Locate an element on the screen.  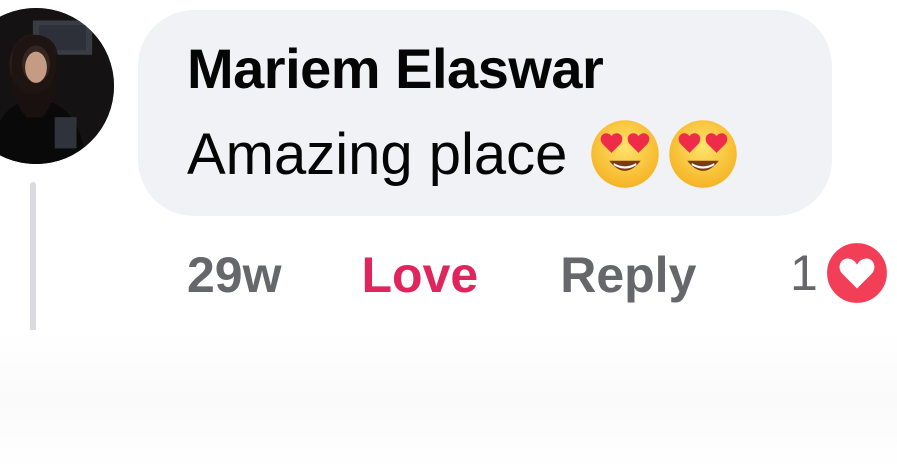
heart-reaction-icon is located at coordinates (857, 273).